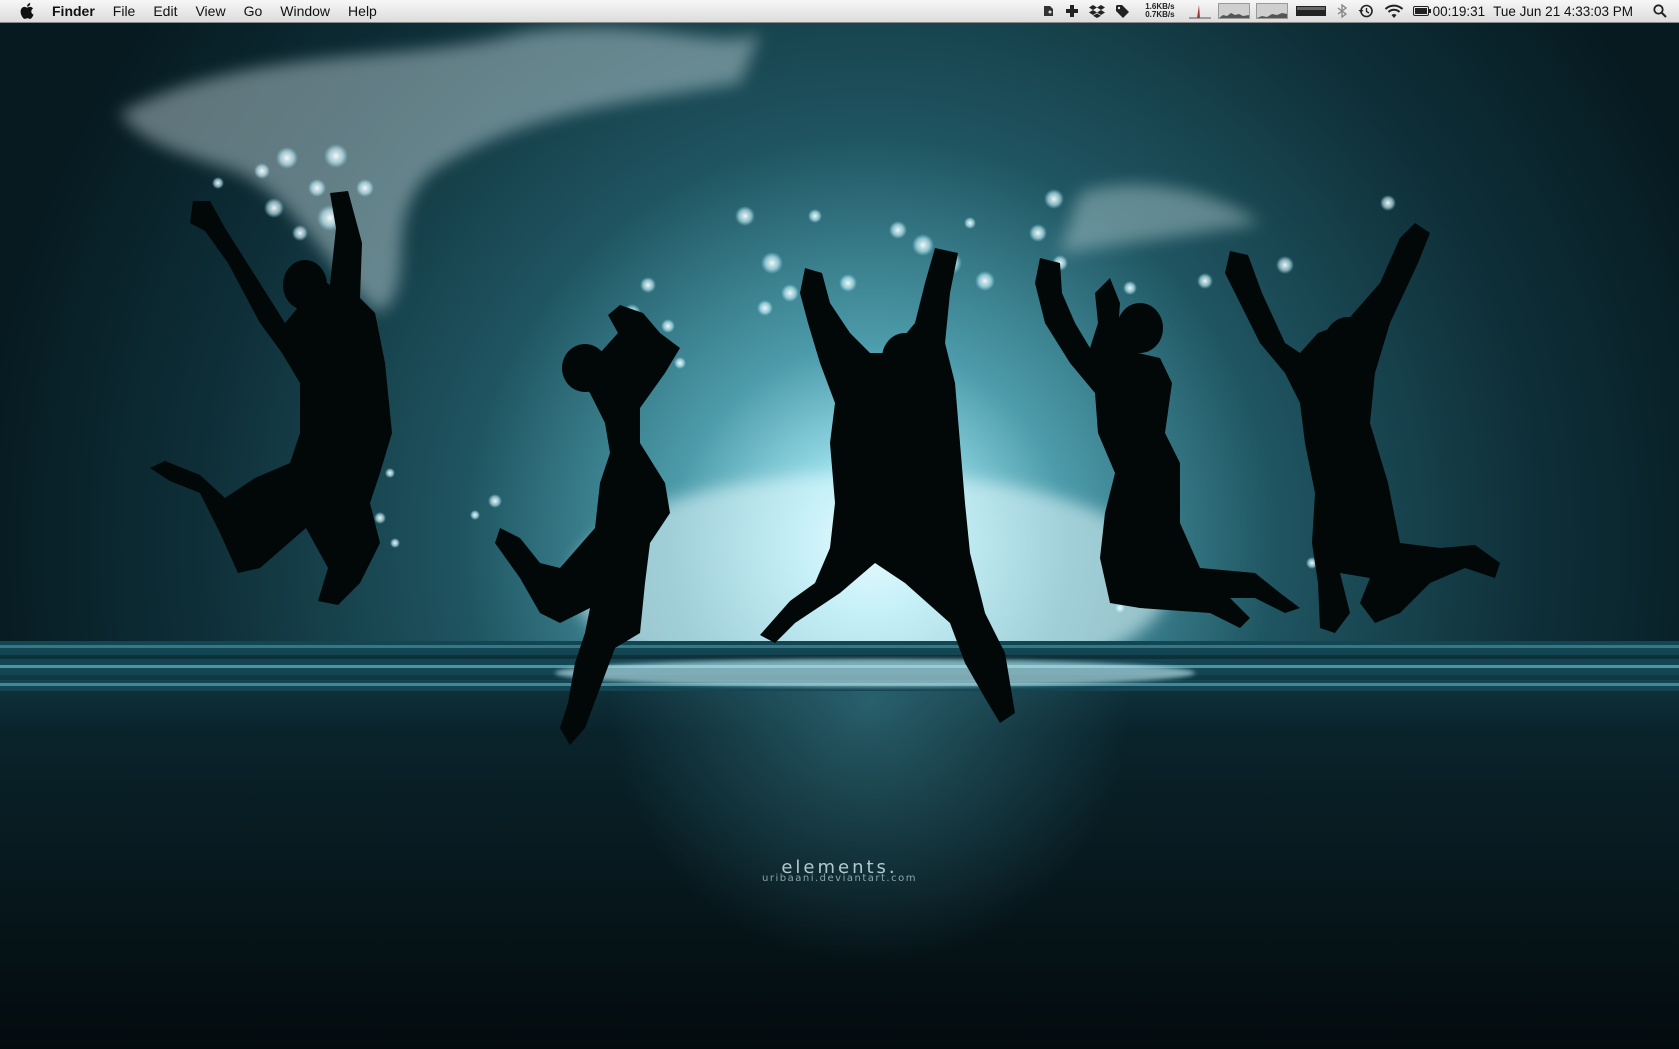 The width and height of the screenshot is (1679, 1049). Describe the element at coordinates (305, 11) in the screenshot. I see `menu-window: Window` at that location.